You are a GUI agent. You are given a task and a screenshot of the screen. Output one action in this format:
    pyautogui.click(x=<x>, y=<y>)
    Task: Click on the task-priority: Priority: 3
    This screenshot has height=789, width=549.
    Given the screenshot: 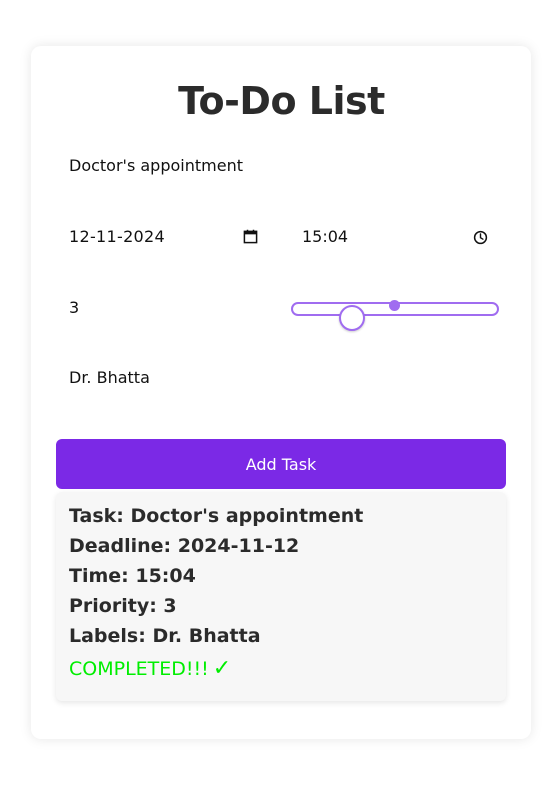 What is the action you would take?
    pyautogui.click(x=123, y=606)
    